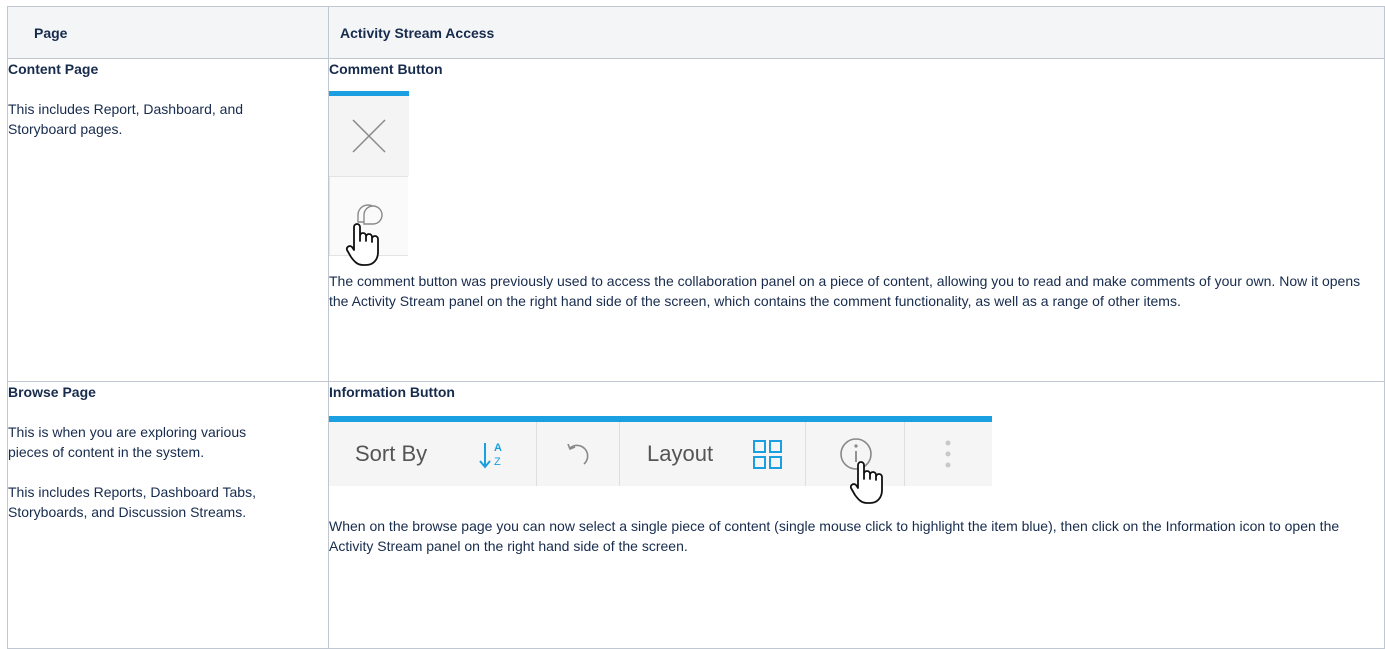 This screenshot has width=1385, height=649. I want to click on layout-label: Layout, so click(680, 453).